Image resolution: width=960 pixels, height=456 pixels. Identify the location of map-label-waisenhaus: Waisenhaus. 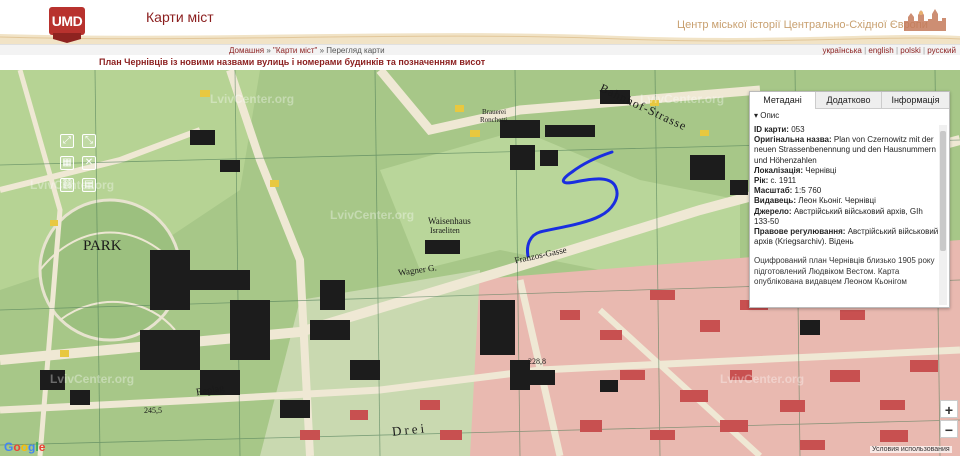
(449, 221).